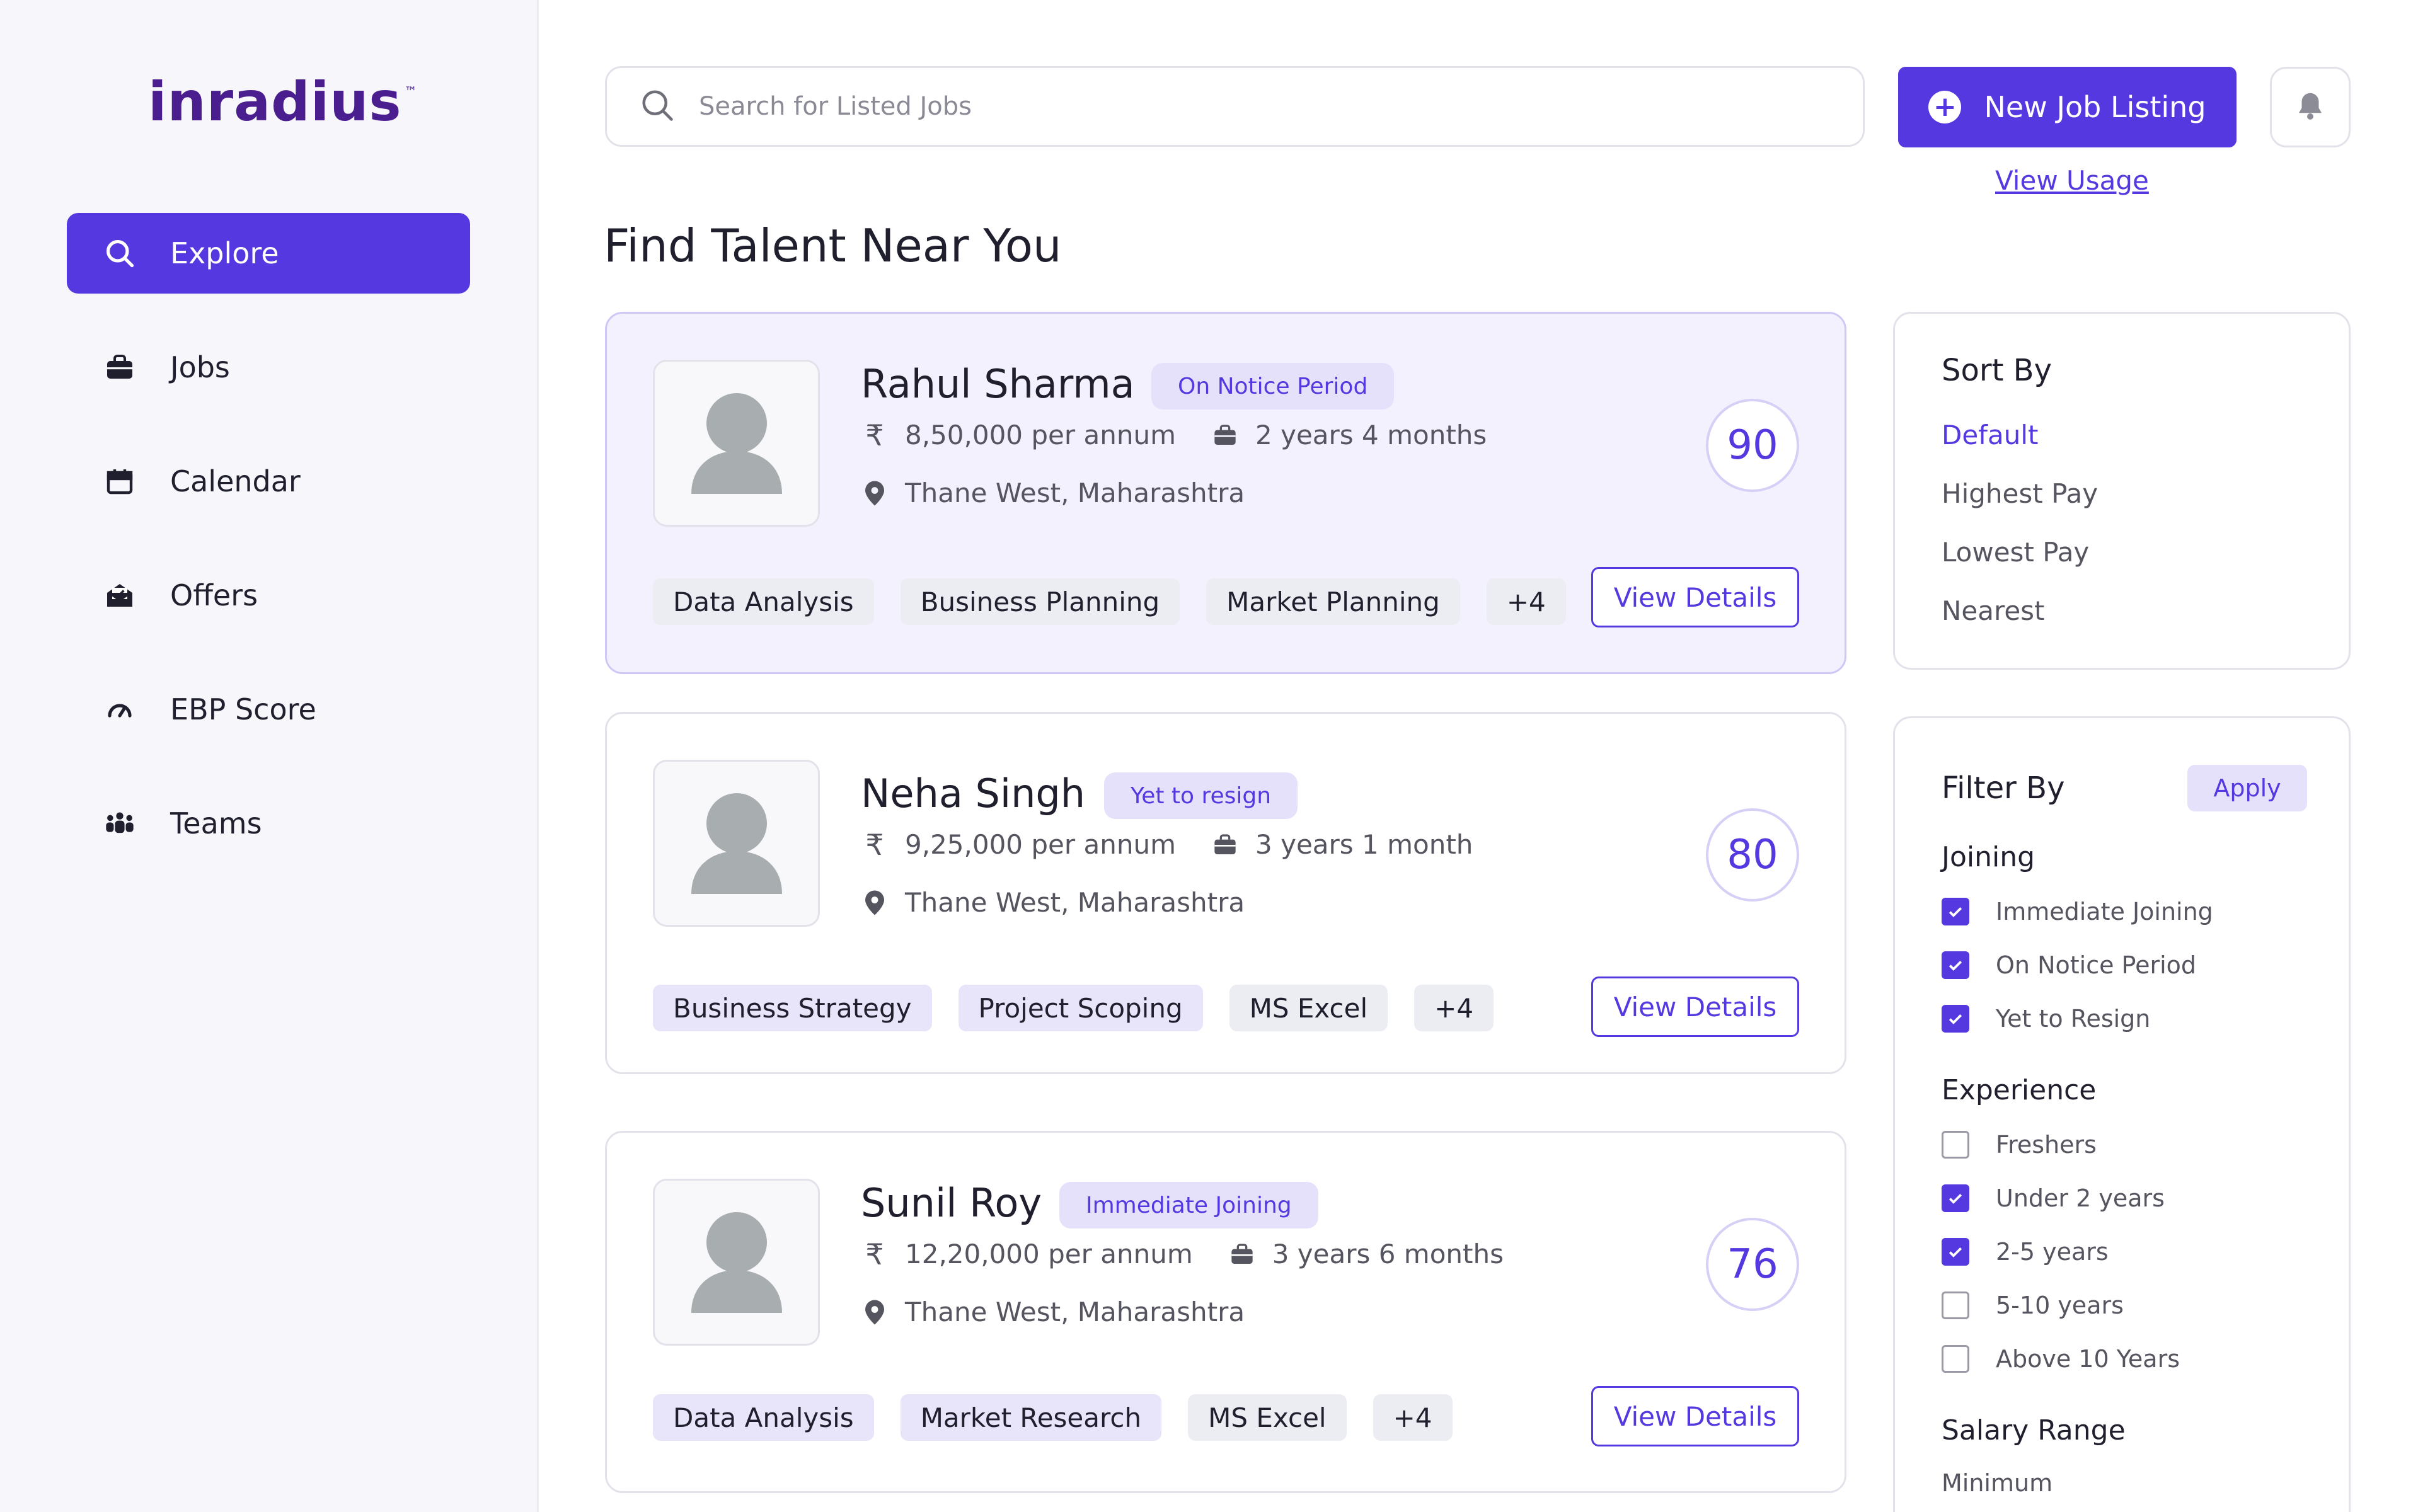 The width and height of the screenshot is (2418, 1512). I want to click on sidebar-item-ebp-score: EBP Score, so click(268, 709).